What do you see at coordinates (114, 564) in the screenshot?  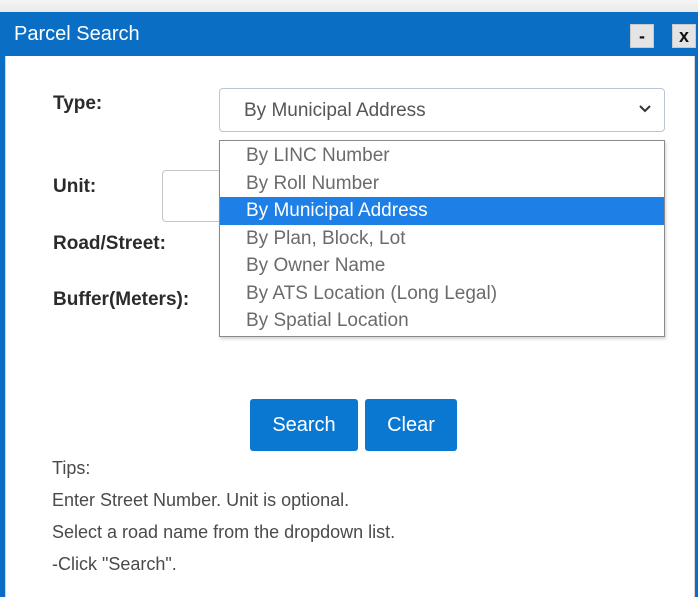 I see `tip-line-3: -Click "Search".` at bounding box center [114, 564].